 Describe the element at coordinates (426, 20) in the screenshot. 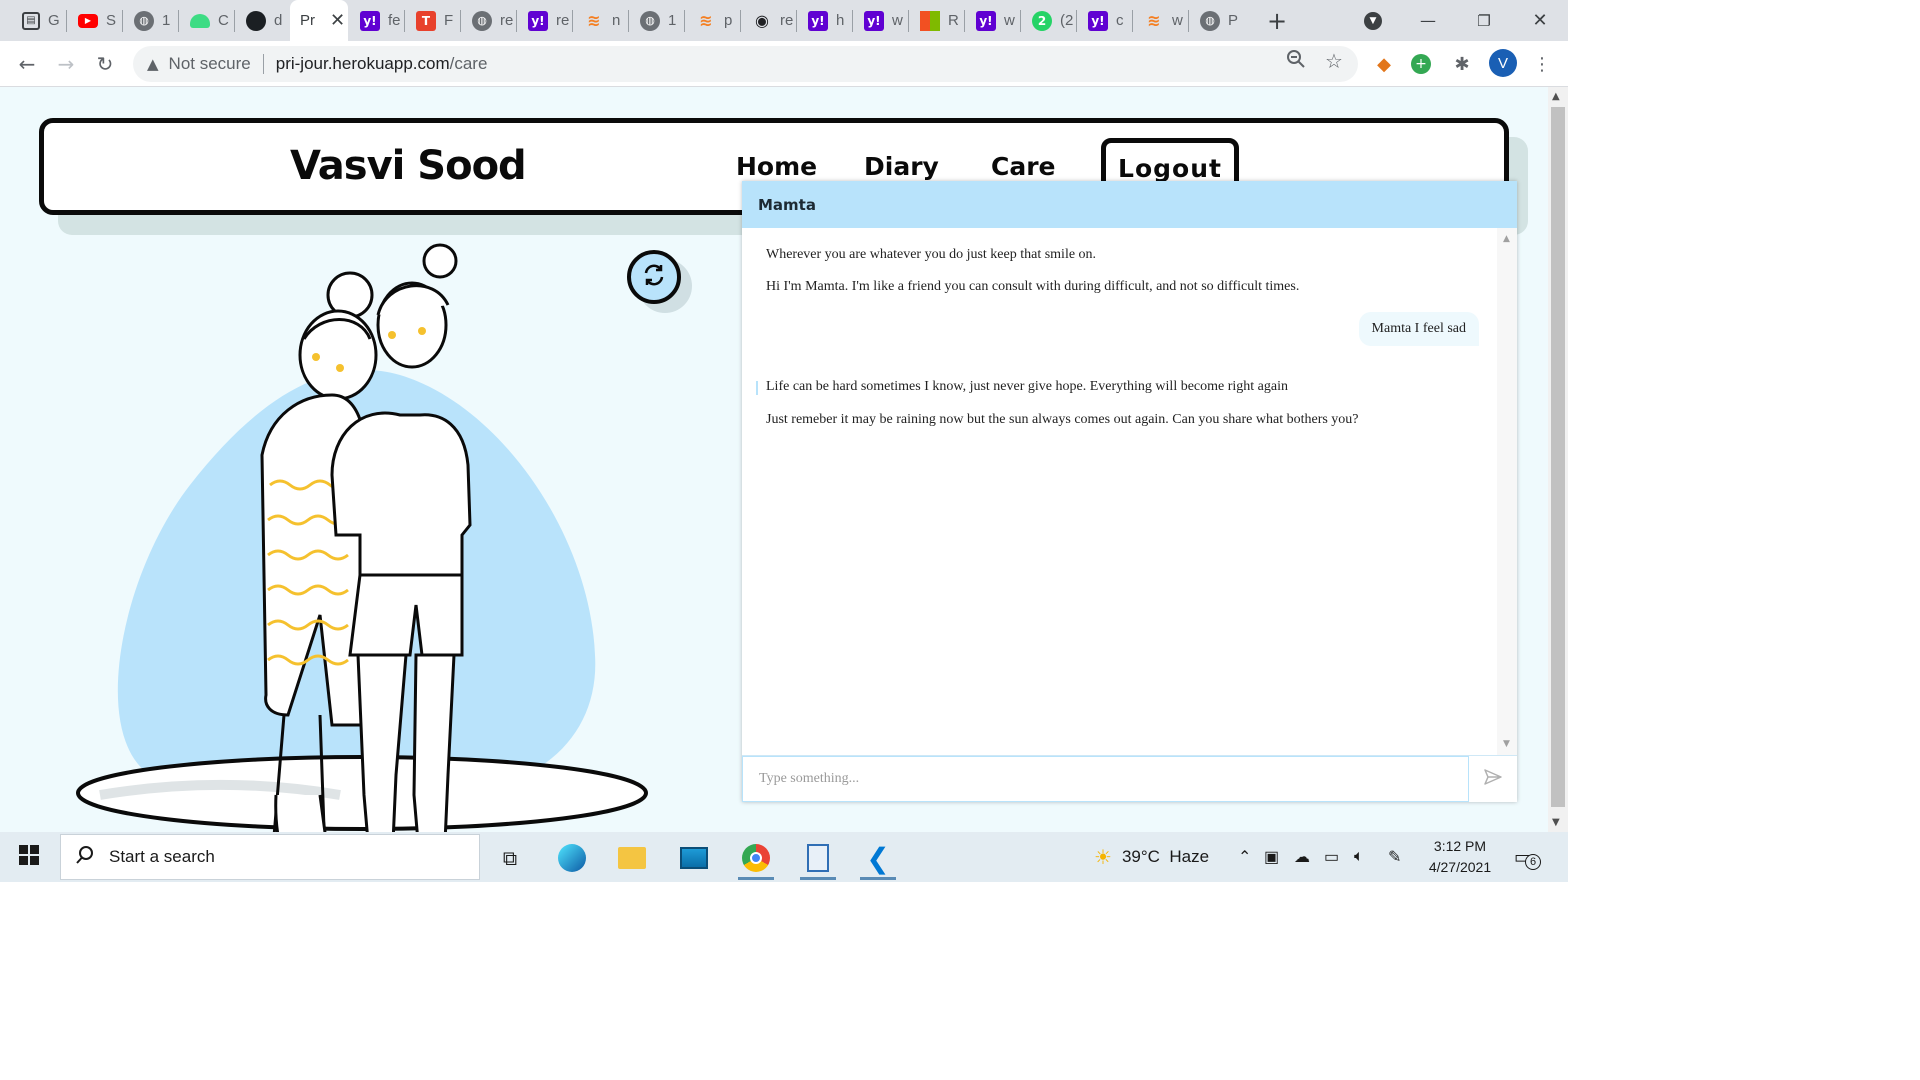

I see `t-icon: T` at that location.